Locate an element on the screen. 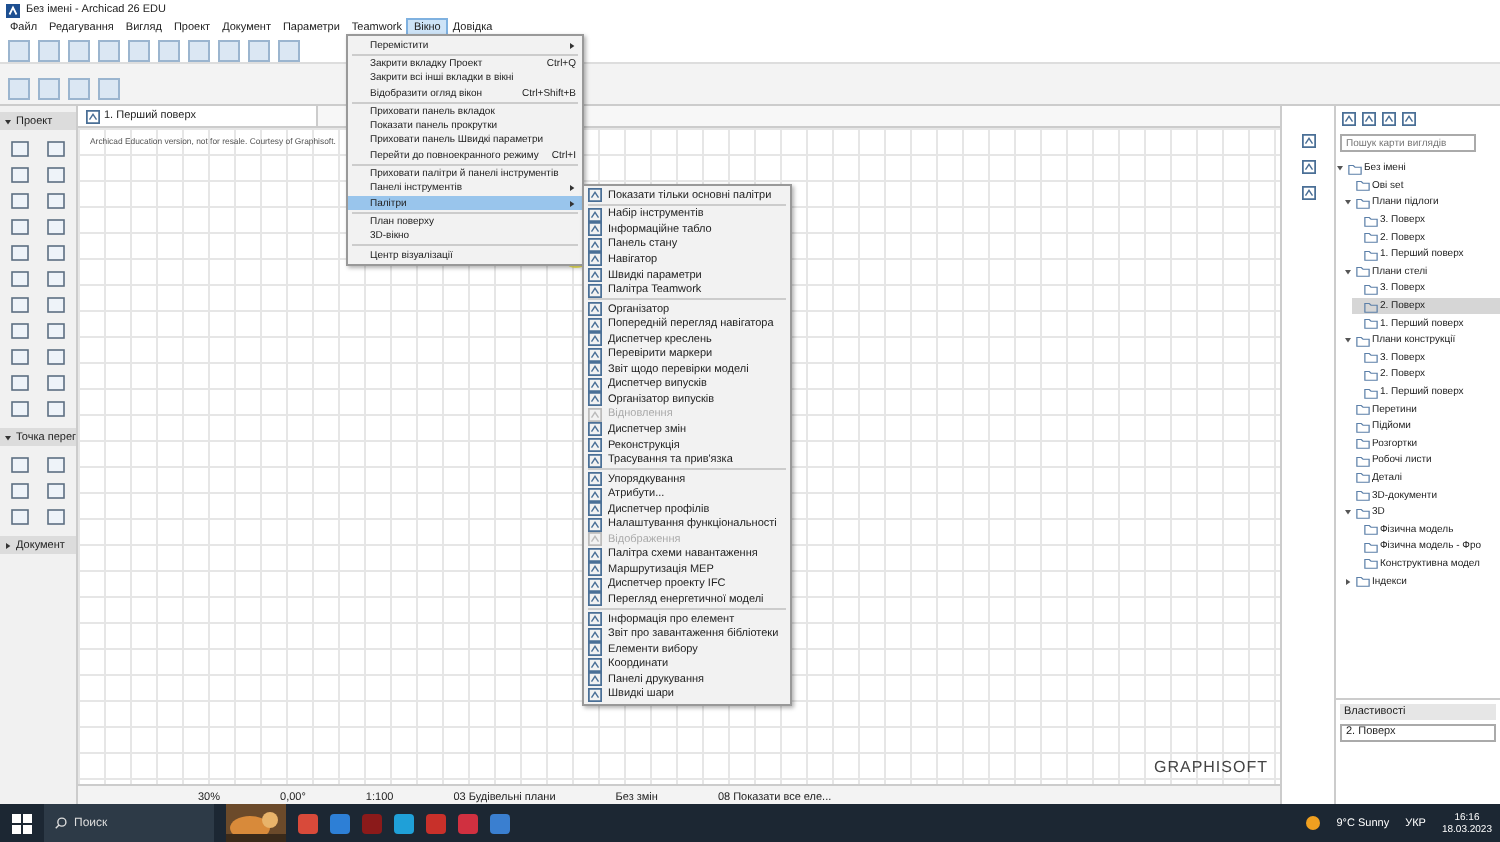 The width and height of the screenshot is (1500, 842). search-icon is located at coordinates (61, 823).